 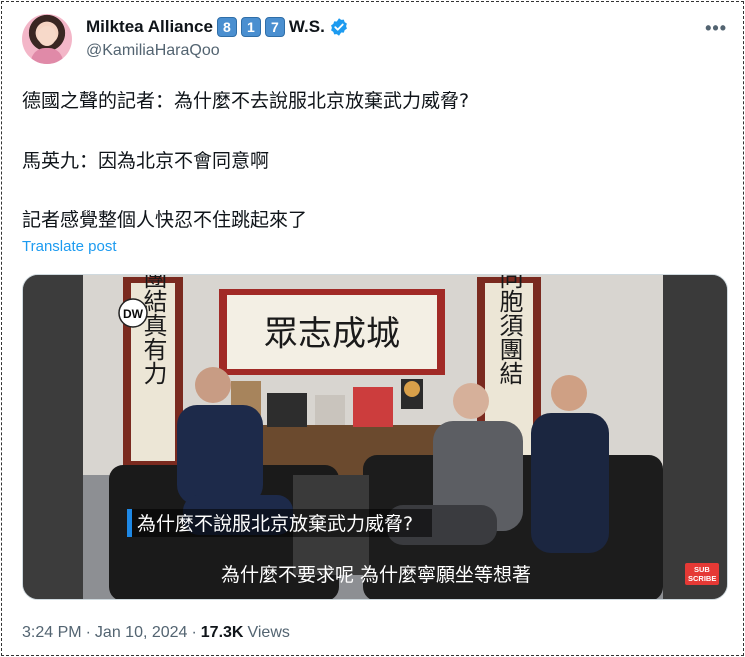 I want to click on subscribe-bottom-label: SCRIBE, so click(x=702, y=578).